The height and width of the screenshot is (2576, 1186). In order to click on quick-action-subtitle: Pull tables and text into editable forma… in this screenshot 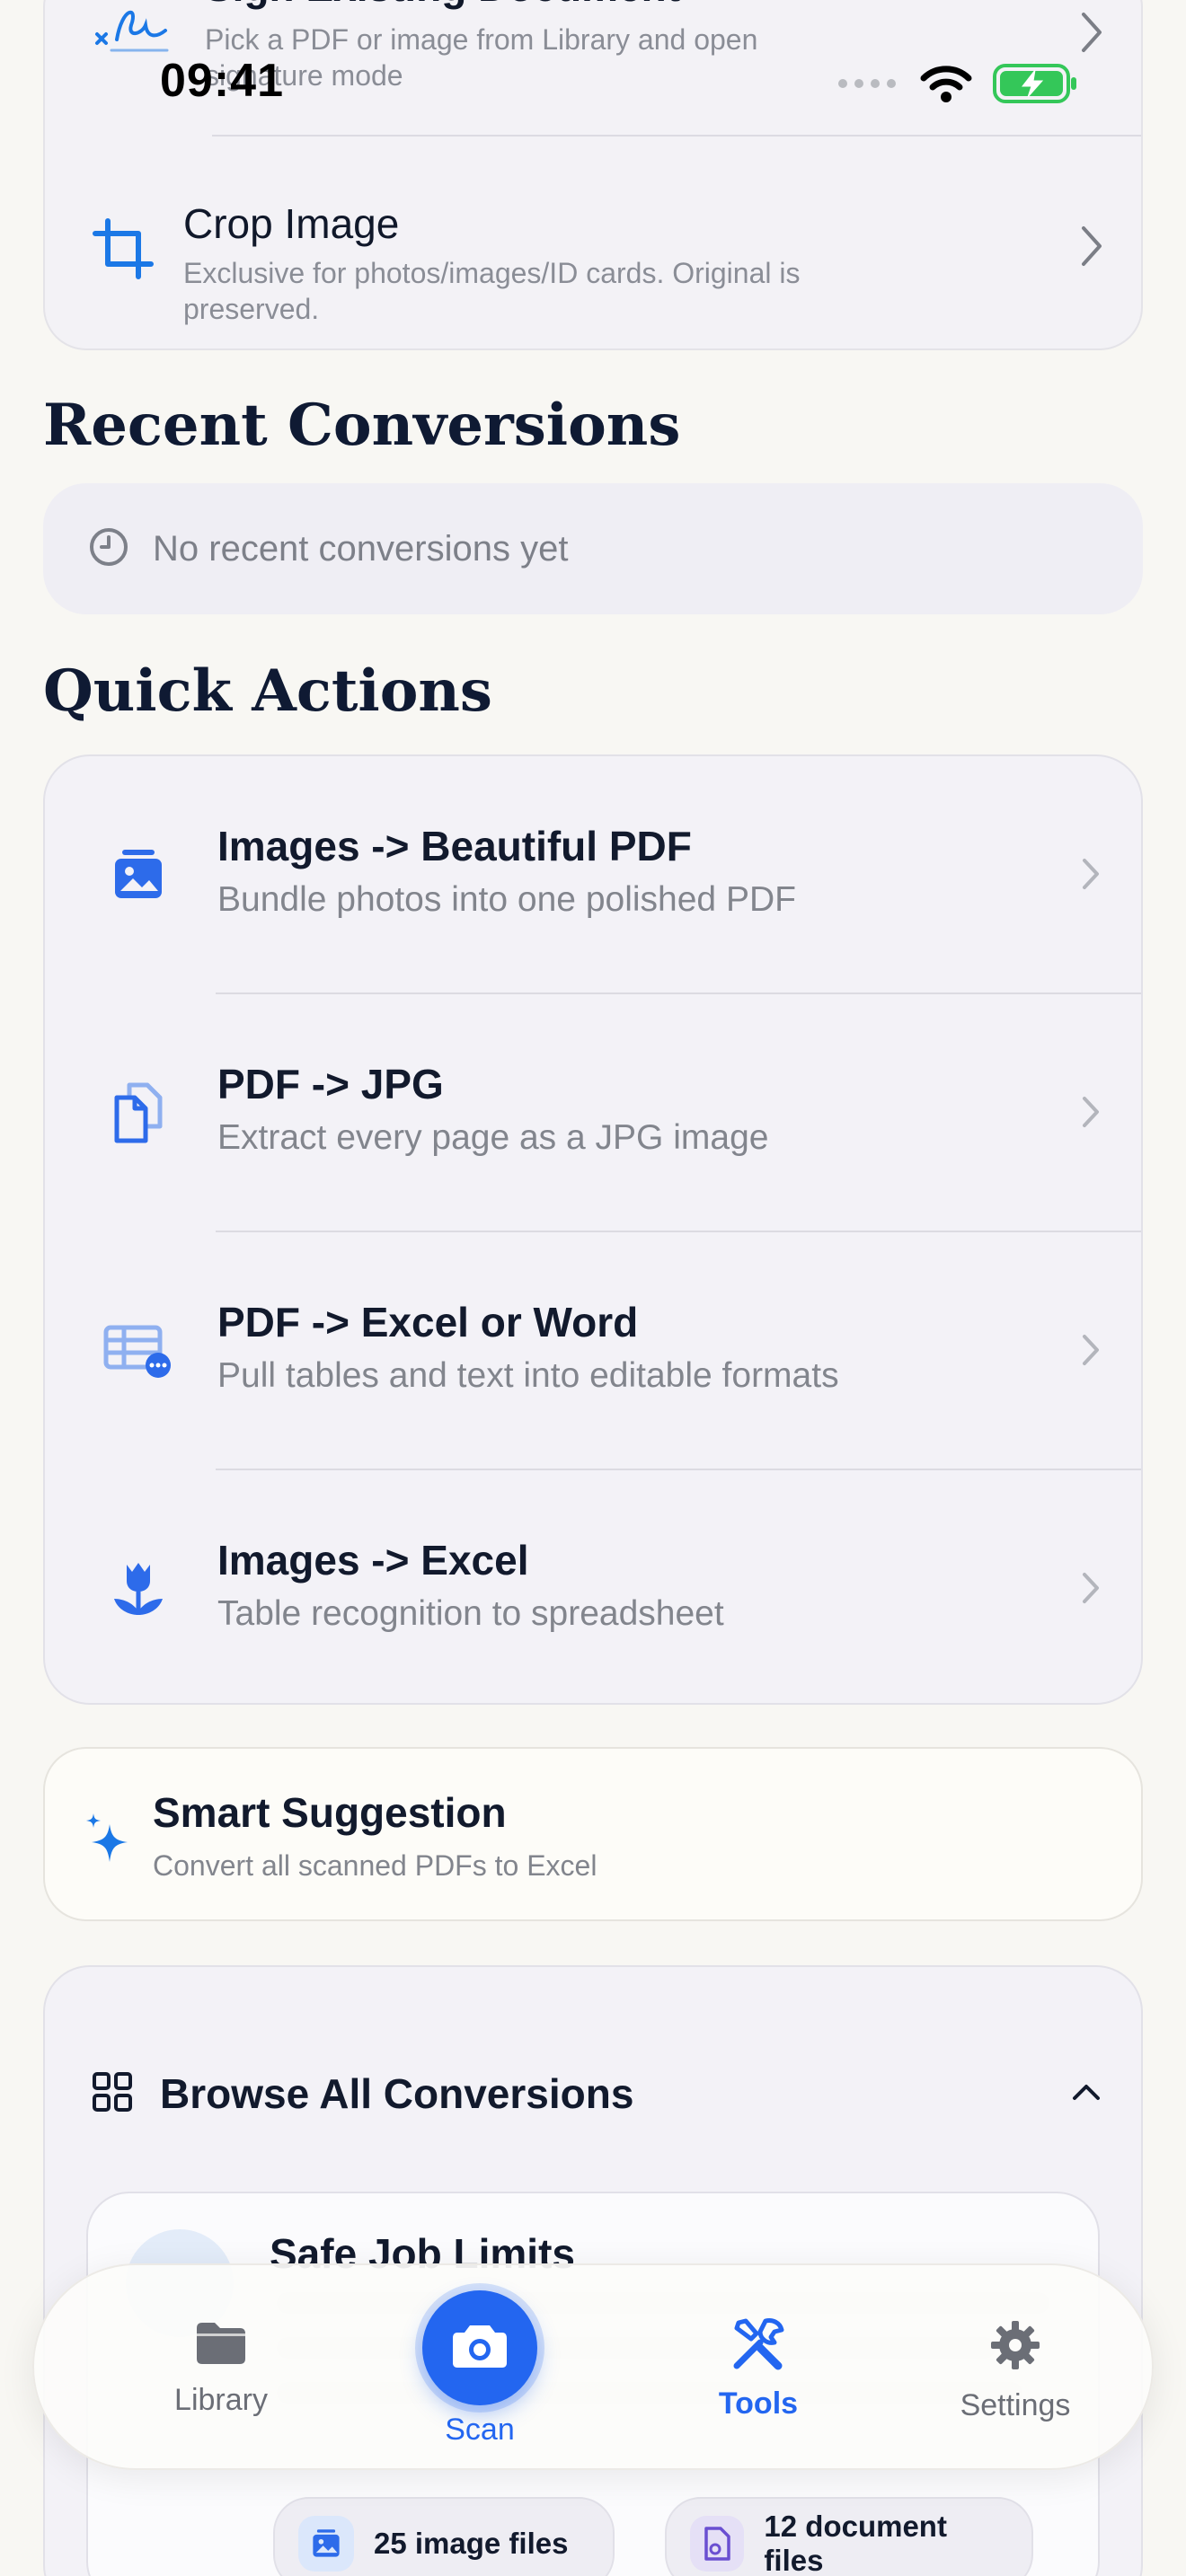, I will do `click(528, 1375)`.